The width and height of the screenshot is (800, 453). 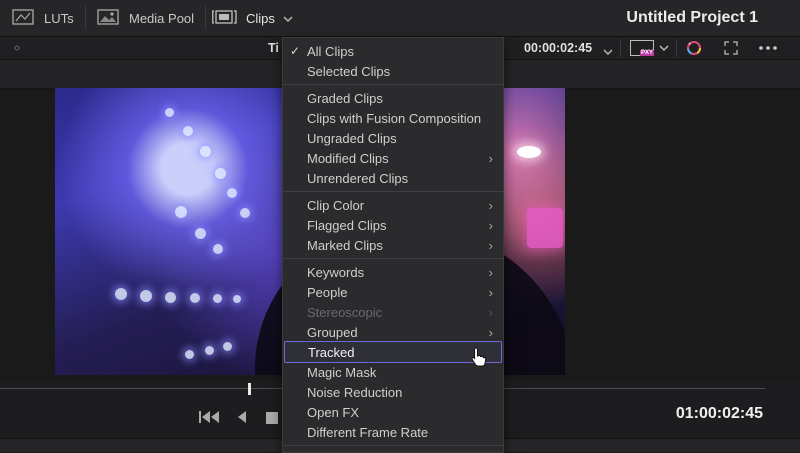 What do you see at coordinates (345, 312) in the screenshot?
I see `menu-item-label: Stereoscopic` at bounding box center [345, 312].